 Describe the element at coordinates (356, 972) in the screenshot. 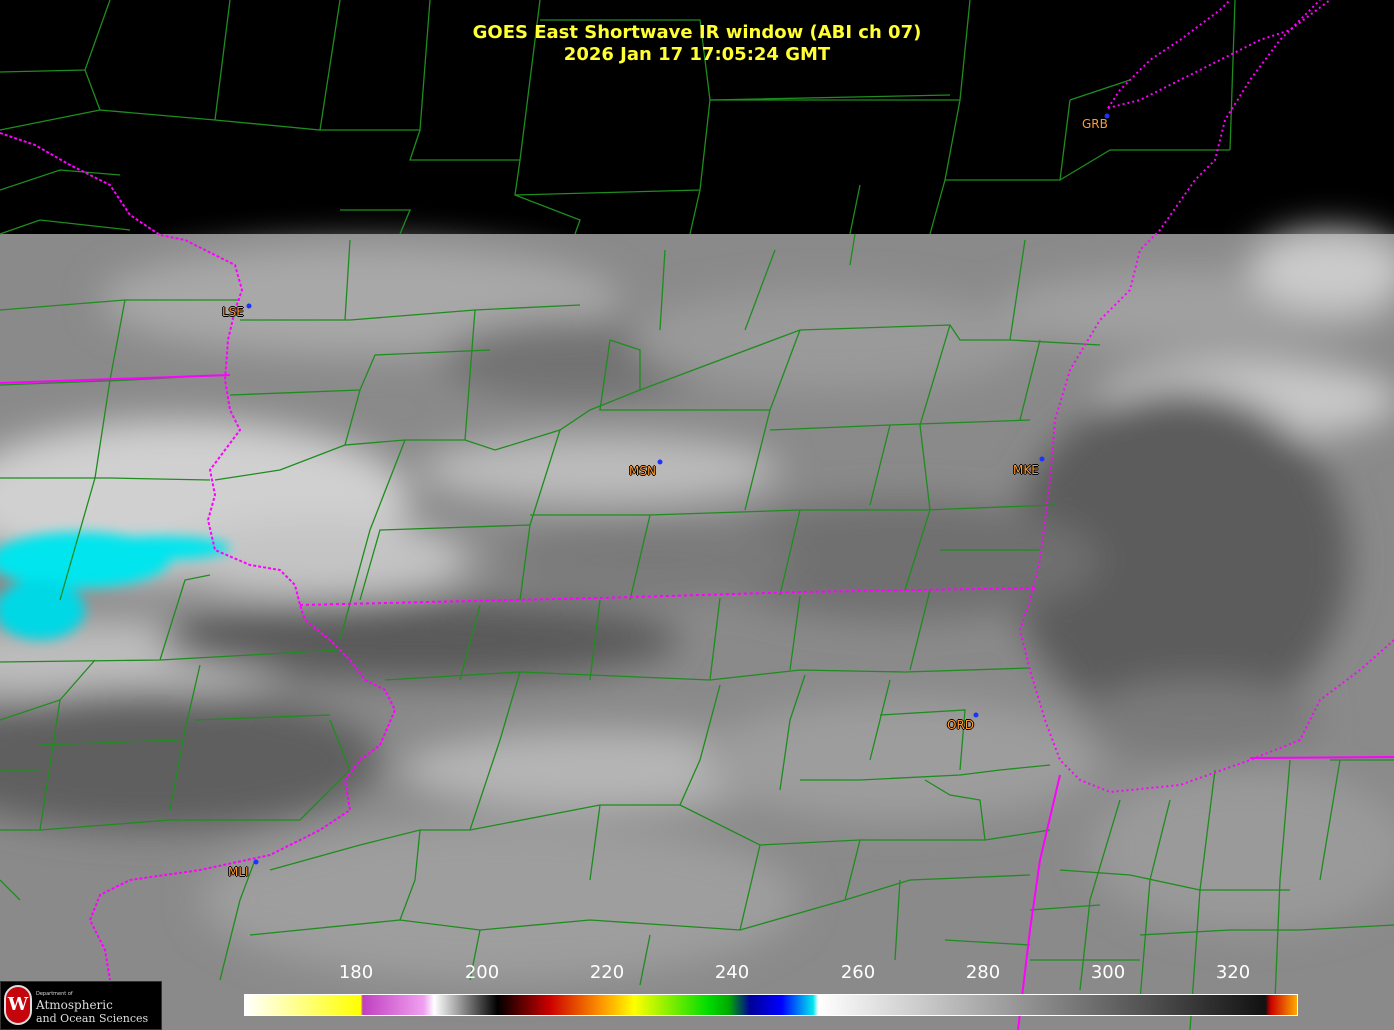

I see `colorbar-tick-180: 180` at that location.